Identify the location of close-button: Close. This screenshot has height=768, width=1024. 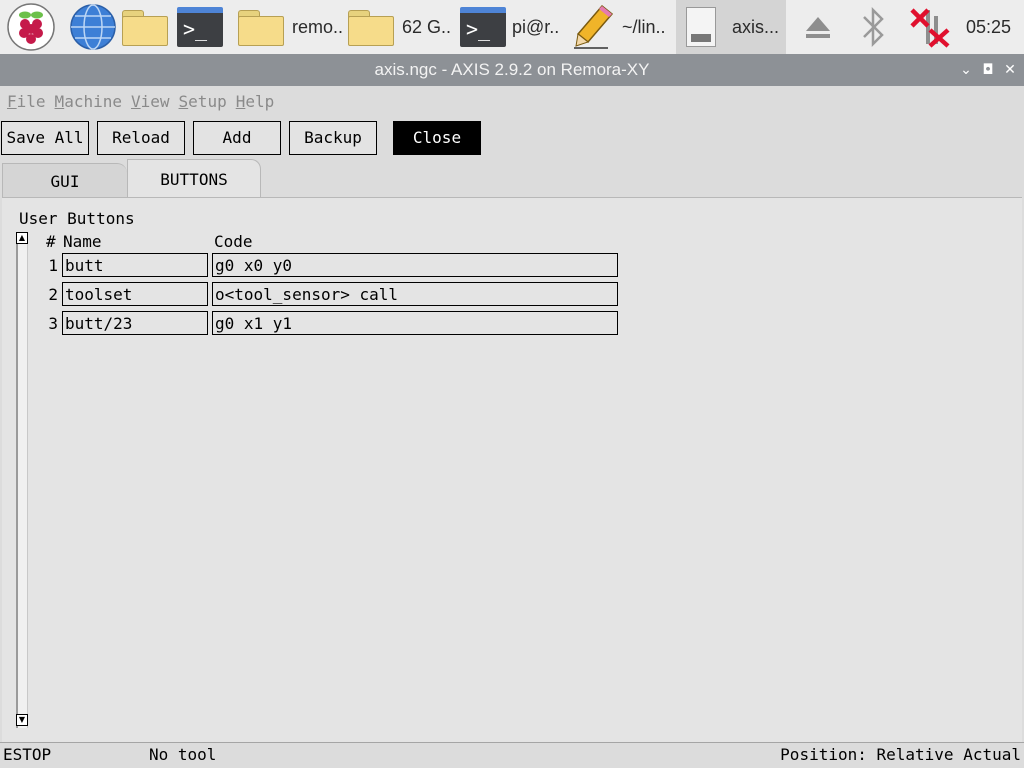
(437, 138).